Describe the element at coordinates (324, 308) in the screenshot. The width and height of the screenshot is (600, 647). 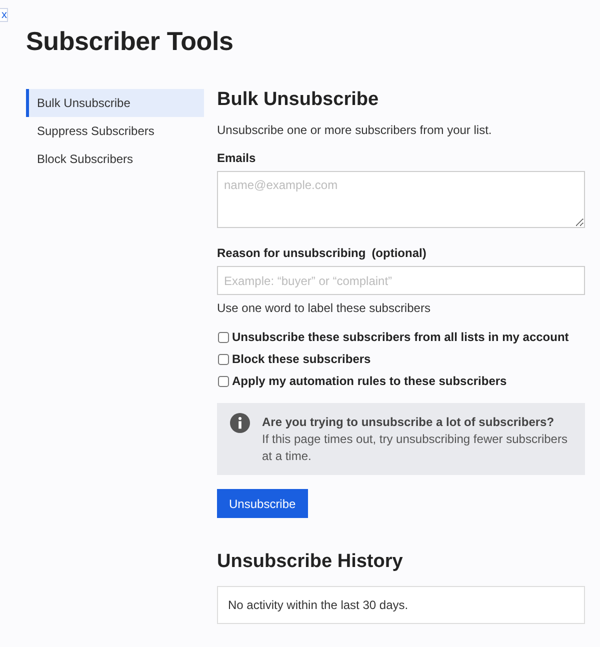
I see `help-text: Use one word to label these subscribers` at that location.